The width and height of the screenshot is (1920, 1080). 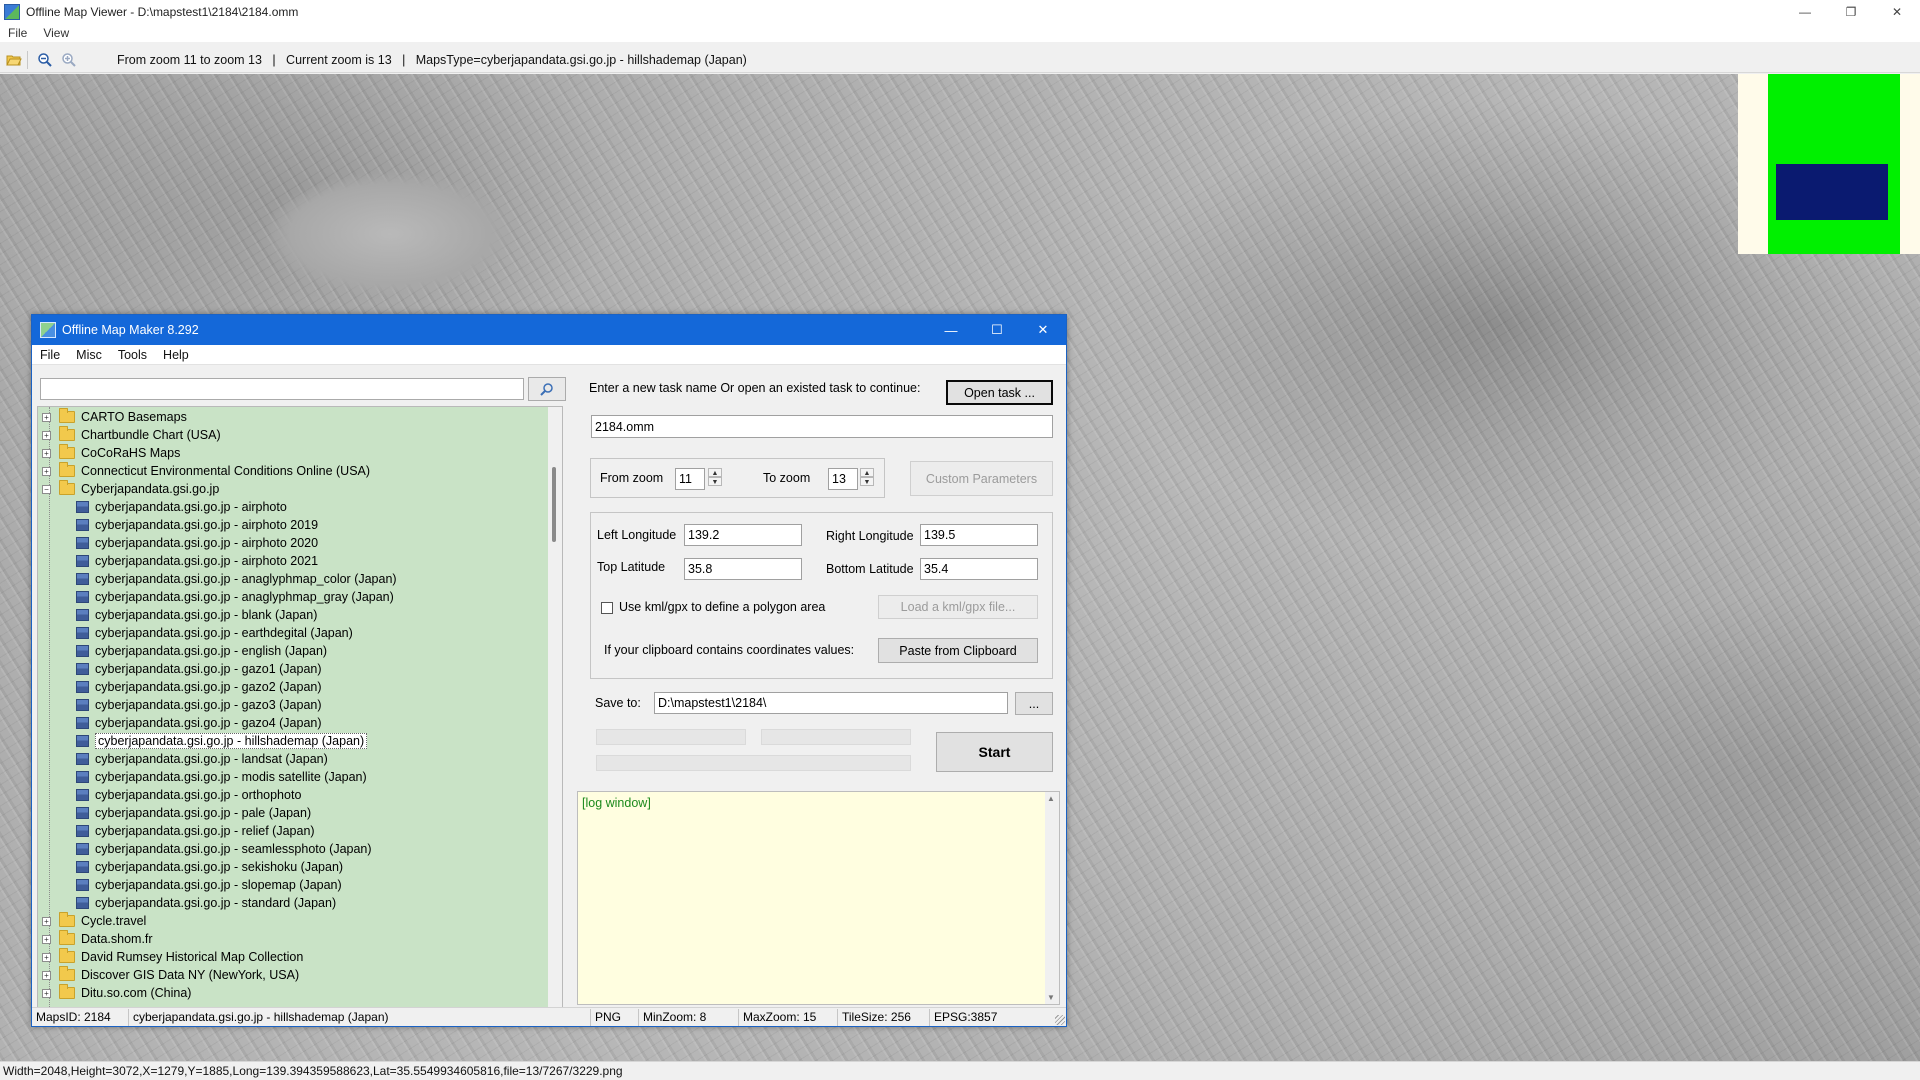 I want to click on paste-from-clipboard-button: Paste from Clipboard, so click(x=958, y=650).